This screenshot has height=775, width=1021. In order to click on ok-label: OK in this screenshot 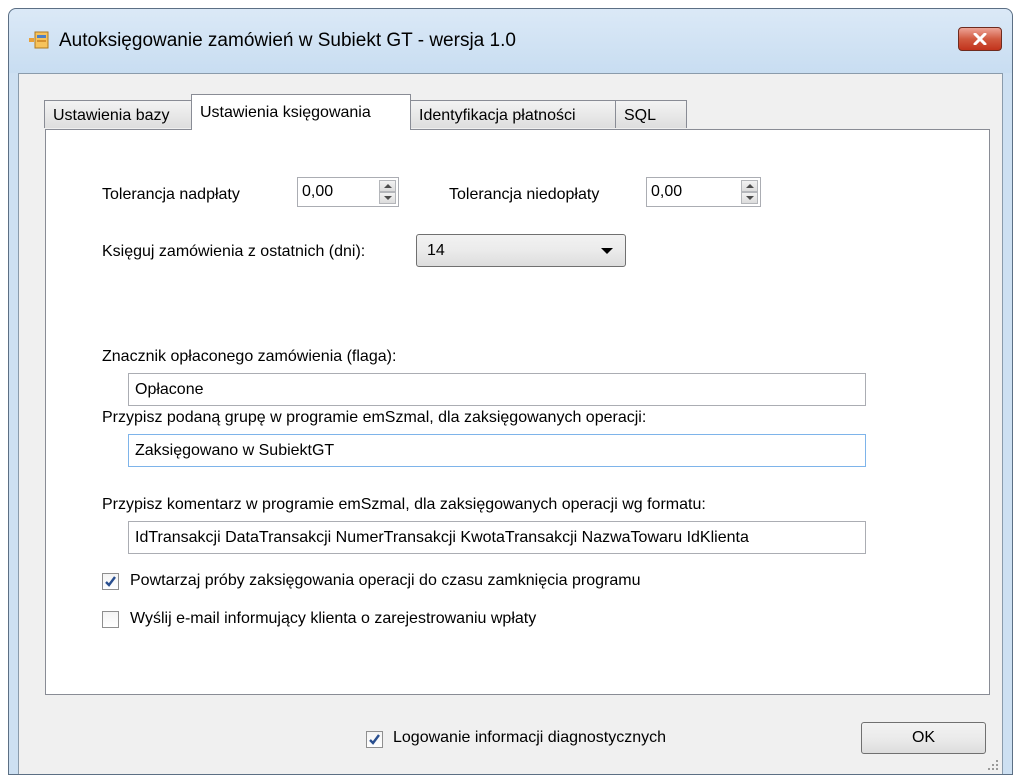, I will do `click(923, 737)`.